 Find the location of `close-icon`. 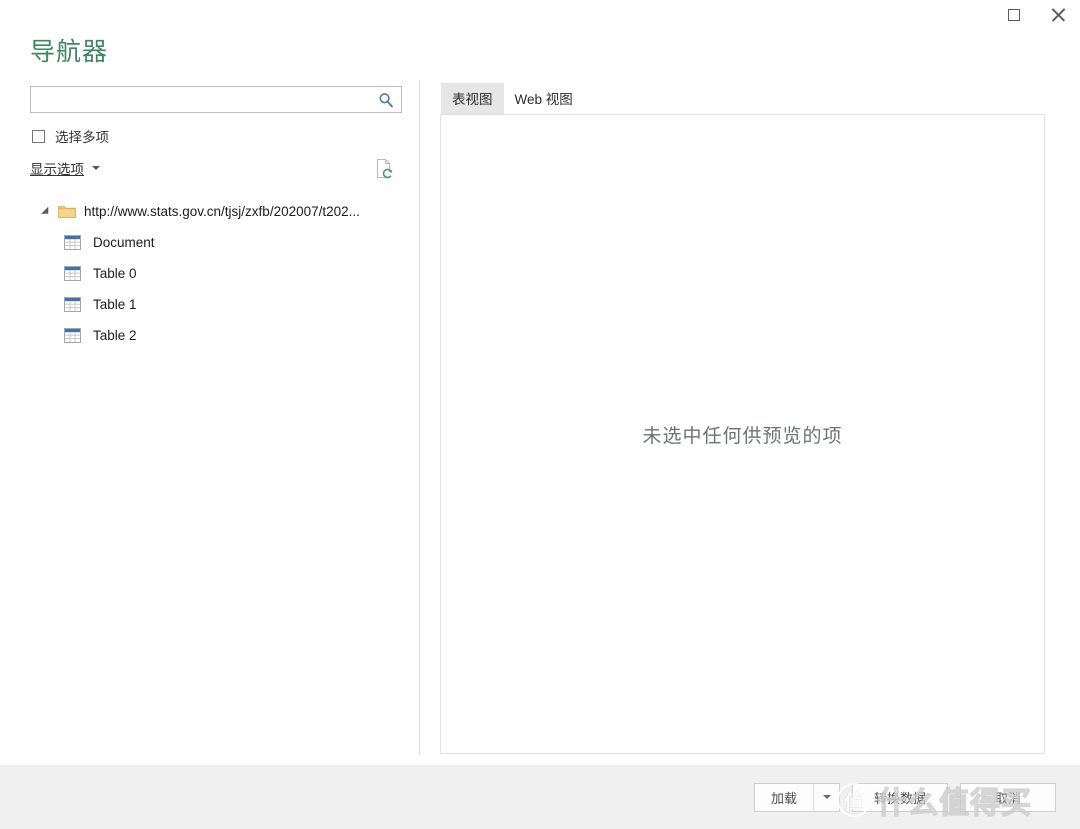

close-icon is located at coordinates (1058, 15).